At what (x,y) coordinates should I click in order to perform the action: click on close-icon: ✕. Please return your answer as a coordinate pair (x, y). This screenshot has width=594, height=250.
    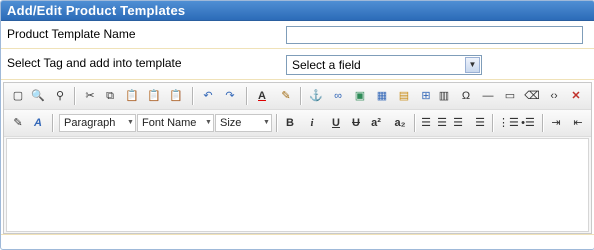
    Looking at the image, I should click on (576, 96).